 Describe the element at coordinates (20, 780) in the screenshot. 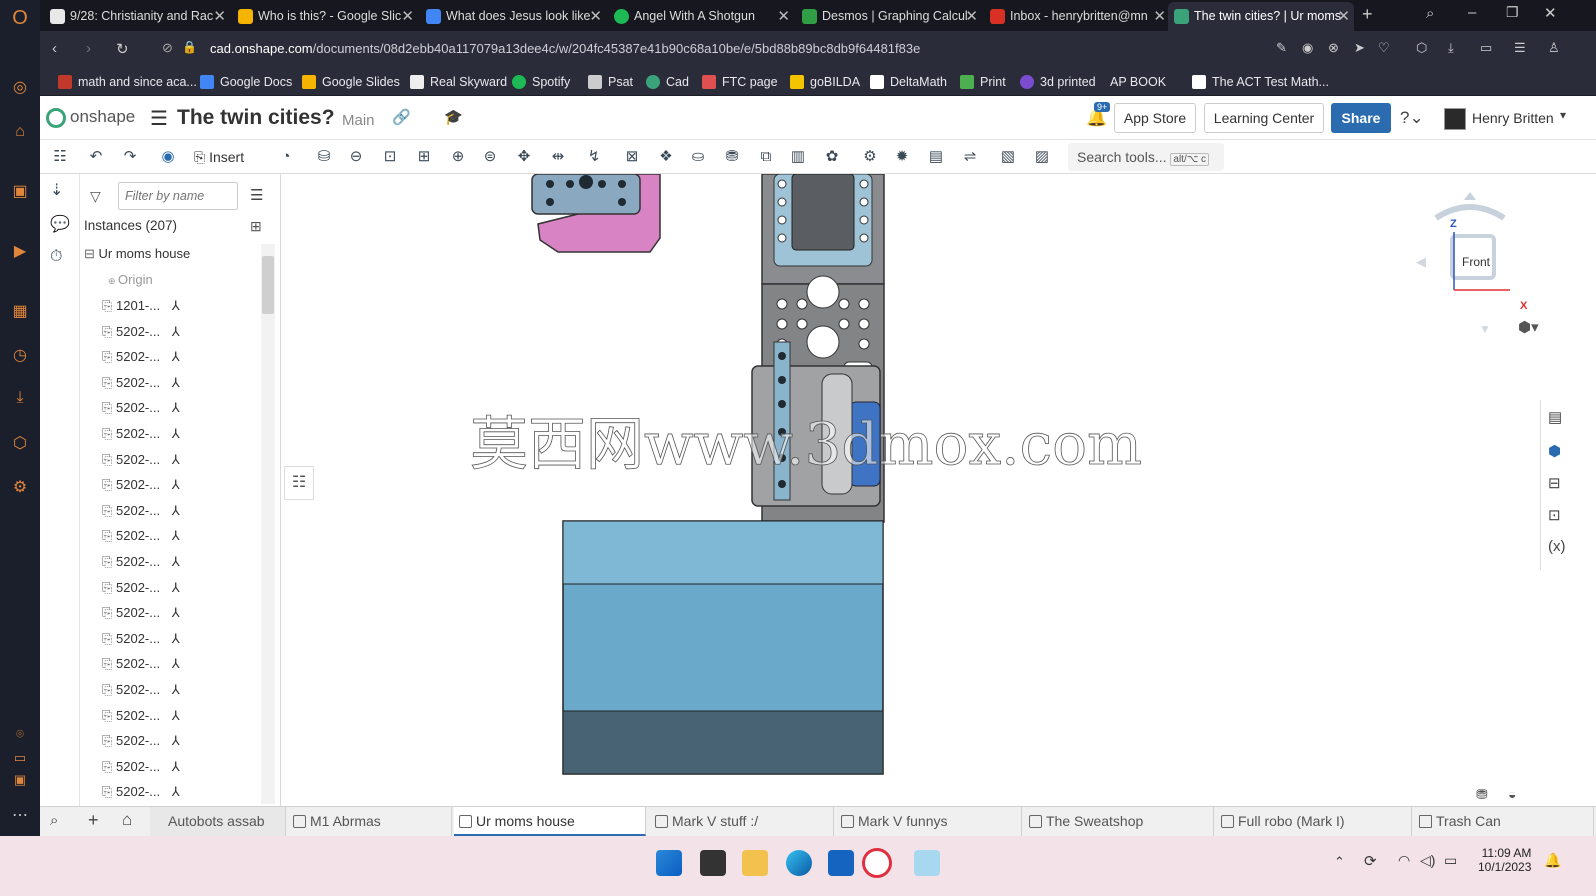

I see `cpu-icon: ▣` at that location.